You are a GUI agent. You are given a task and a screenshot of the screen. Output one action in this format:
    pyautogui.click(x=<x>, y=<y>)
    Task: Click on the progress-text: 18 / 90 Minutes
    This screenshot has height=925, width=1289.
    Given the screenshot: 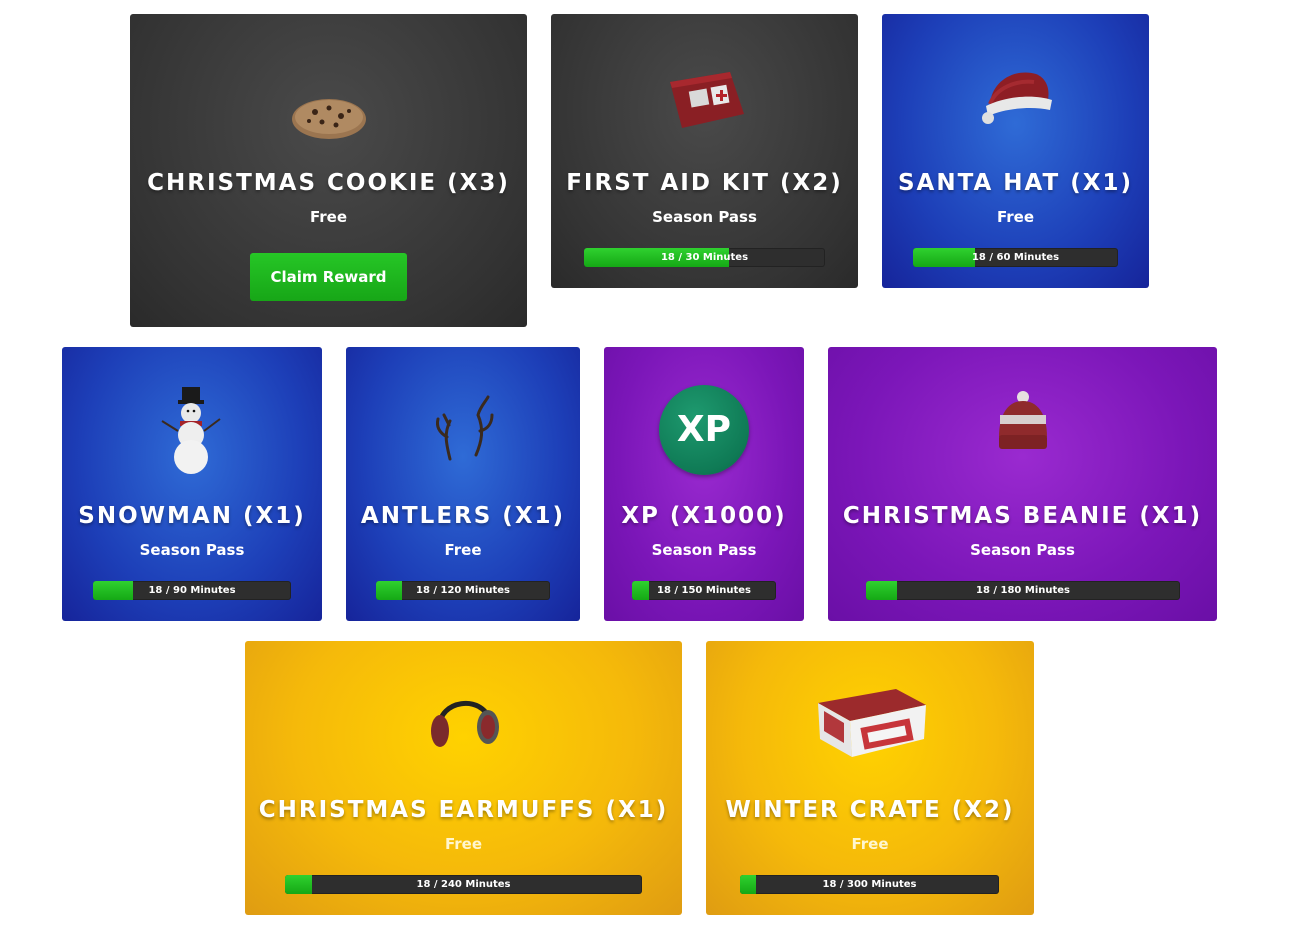 What is the action you would take?
    pyautogui.click(x=192, y=590)
    